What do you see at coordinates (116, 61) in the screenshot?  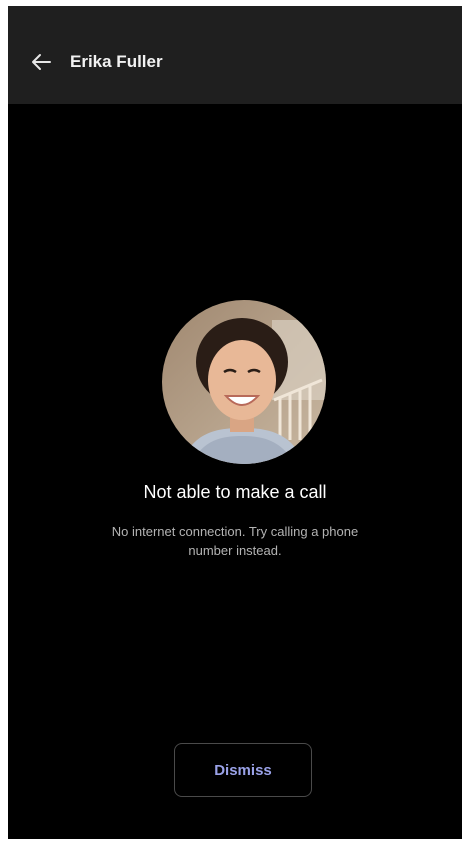 I see `contact-name: Erika Fuller` at bounding box center [116, 61].